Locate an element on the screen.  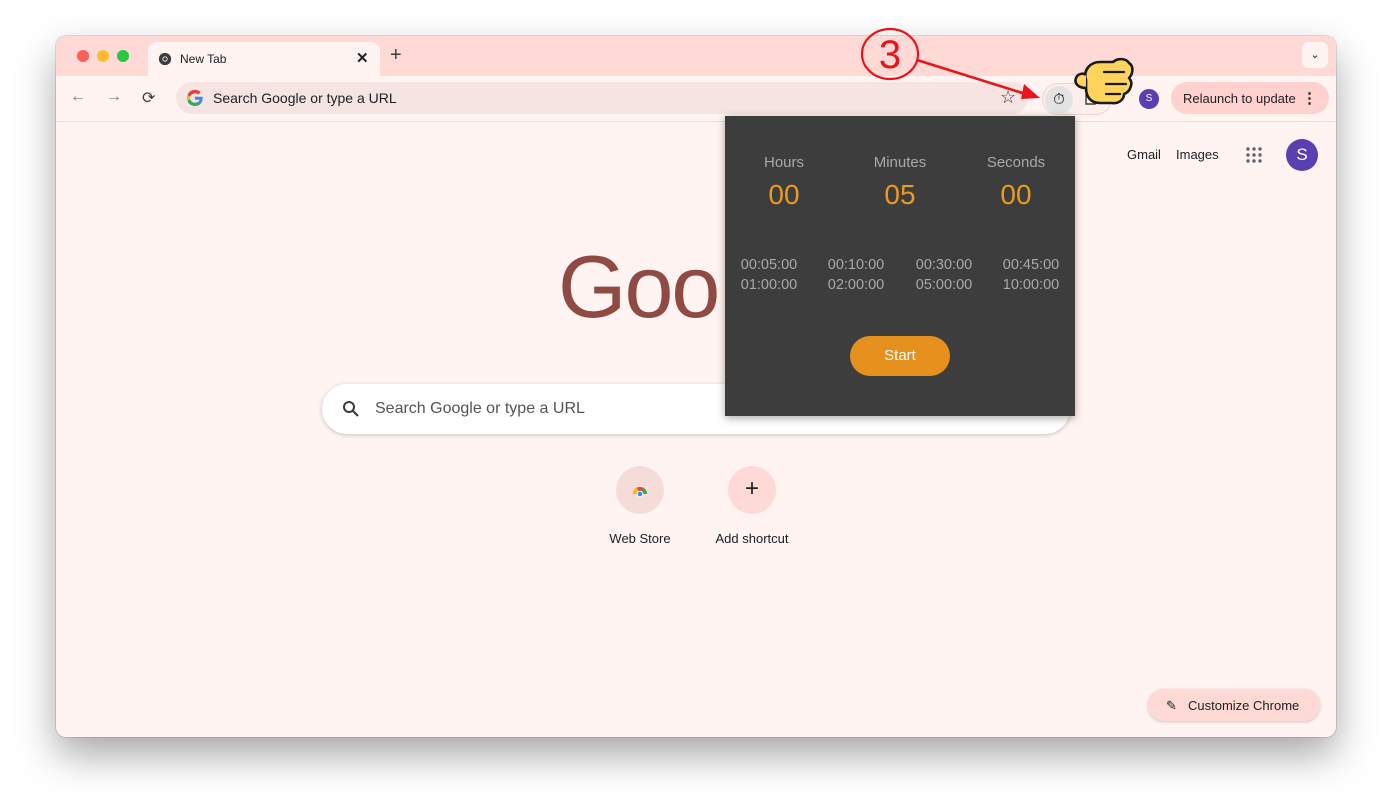
tab-new-tab: New Tab ✕ is located at coordinates (264, 59).